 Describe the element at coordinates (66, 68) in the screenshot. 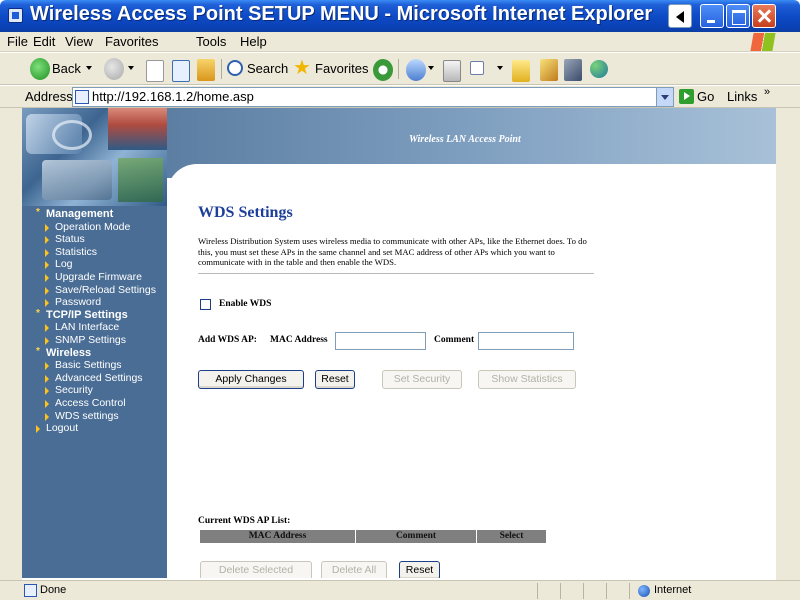

I see `back-button: Back` at that location.